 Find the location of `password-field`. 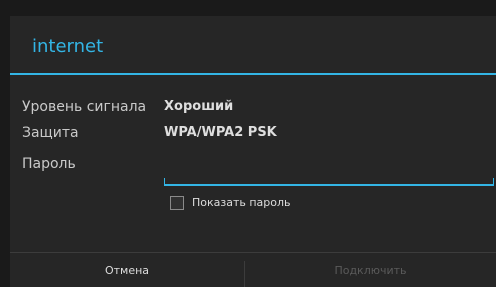

password-field is located at coordinates (329, 169).